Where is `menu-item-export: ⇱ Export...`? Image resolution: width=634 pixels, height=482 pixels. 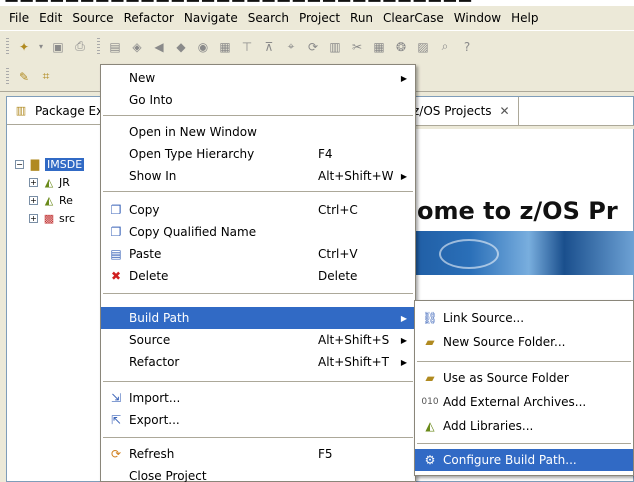 menu-item-export: ⇱ Export... is located at coordinates (258, 420).